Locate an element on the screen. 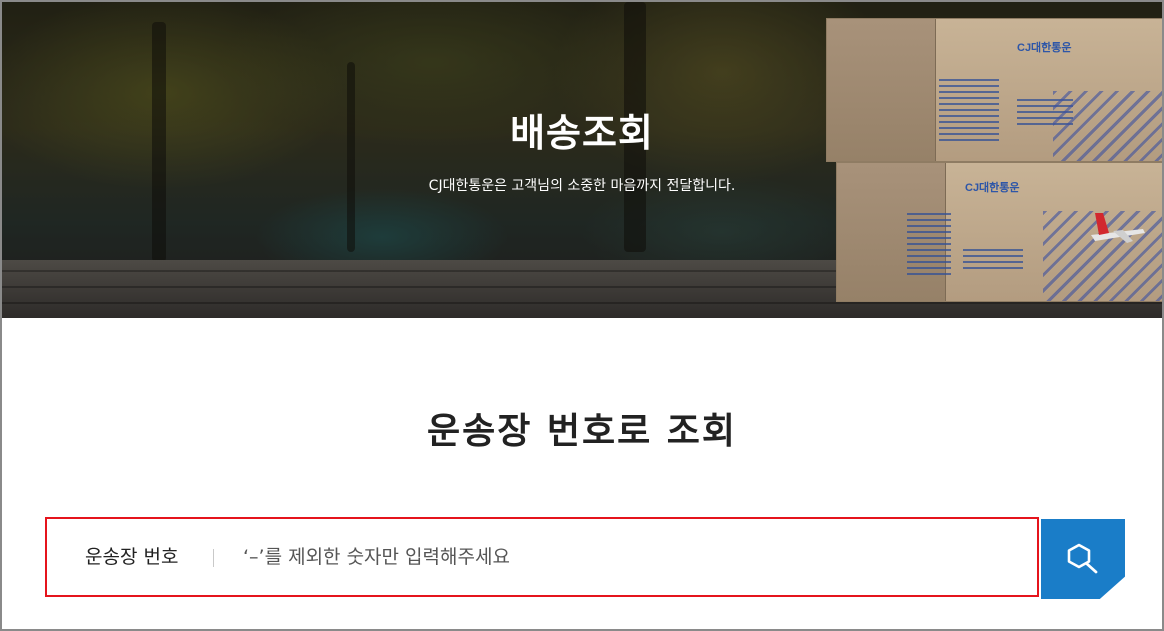 The height and width of the screenshot is (631, 1164). tracking-number-label: 운송장 번호 is located at coordinates (132, 557).